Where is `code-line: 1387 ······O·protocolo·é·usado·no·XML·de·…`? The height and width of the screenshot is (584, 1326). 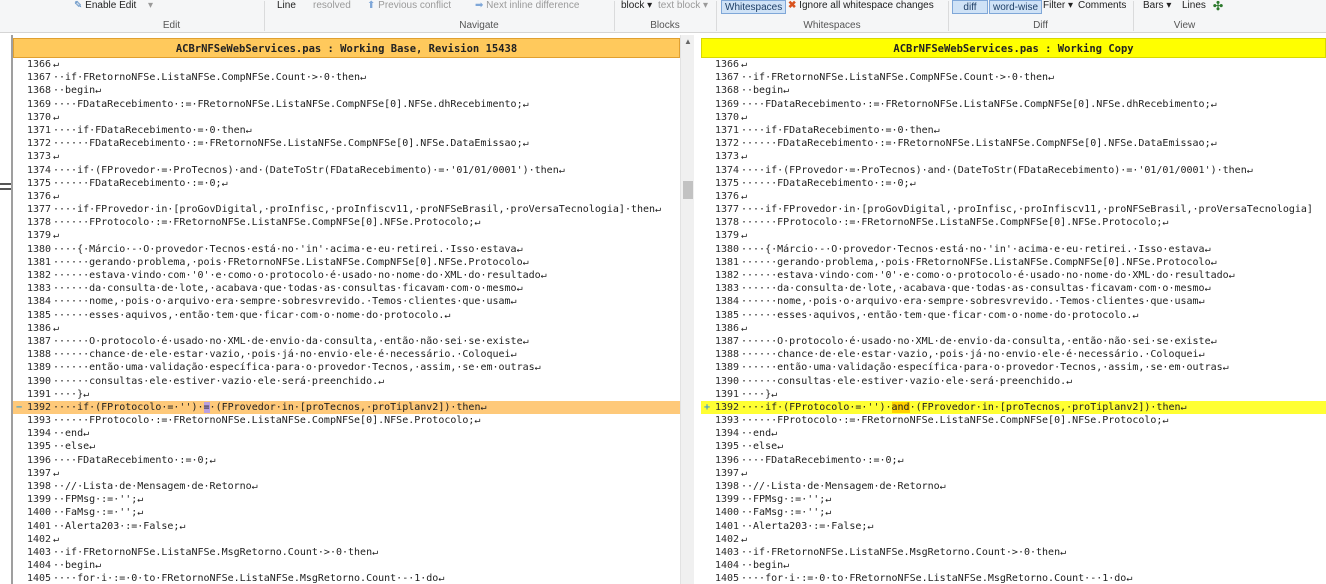
code-line: 1387 ······O·protocolo·é·usado·no·XML·de·… is located at coordinates (1013, 341).